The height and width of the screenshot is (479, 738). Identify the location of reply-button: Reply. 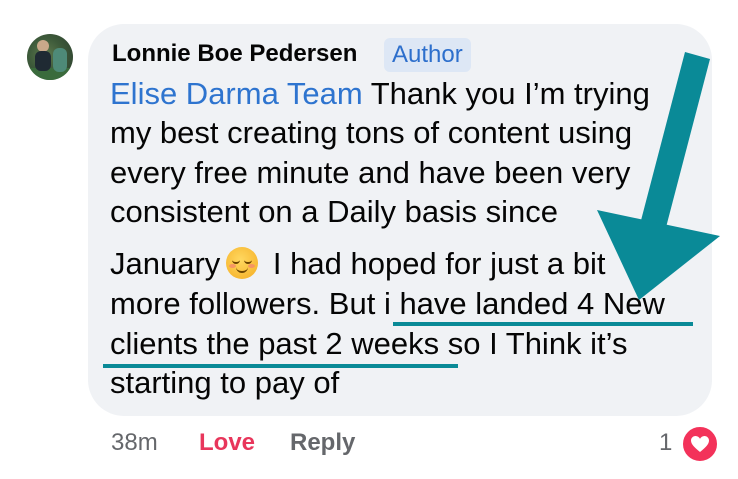
(322, 443).